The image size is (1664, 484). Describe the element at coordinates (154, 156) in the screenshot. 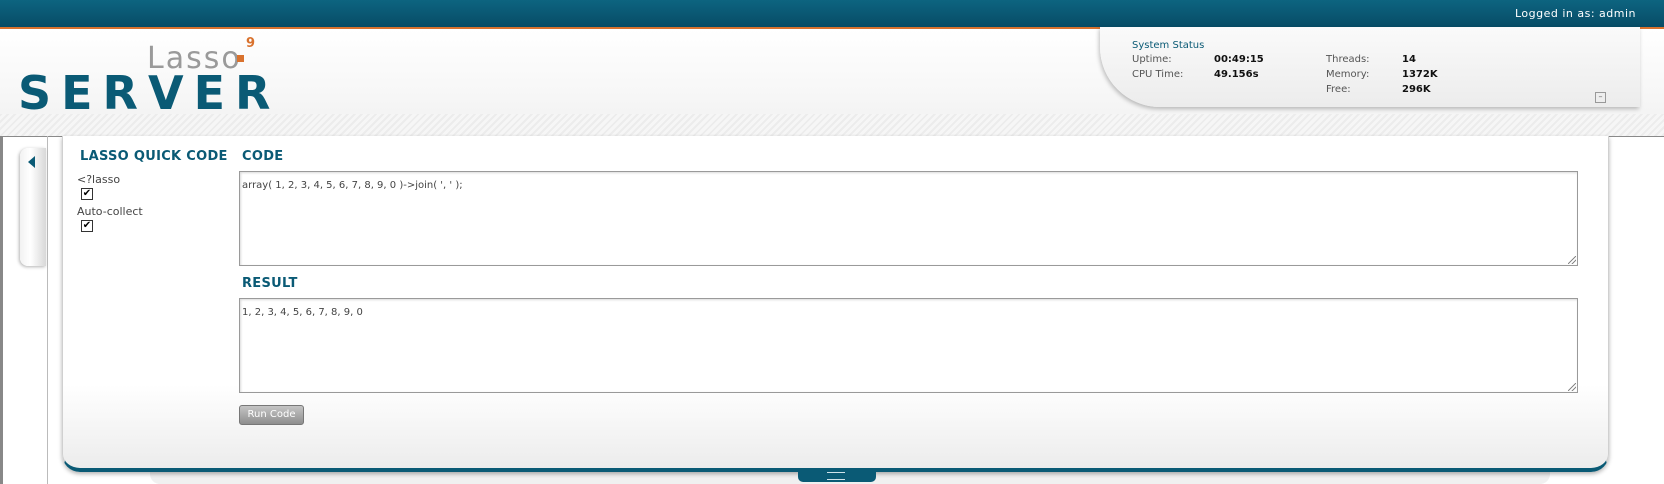

I see `quick-code-title: LASSO QUICK CODE` at that location.